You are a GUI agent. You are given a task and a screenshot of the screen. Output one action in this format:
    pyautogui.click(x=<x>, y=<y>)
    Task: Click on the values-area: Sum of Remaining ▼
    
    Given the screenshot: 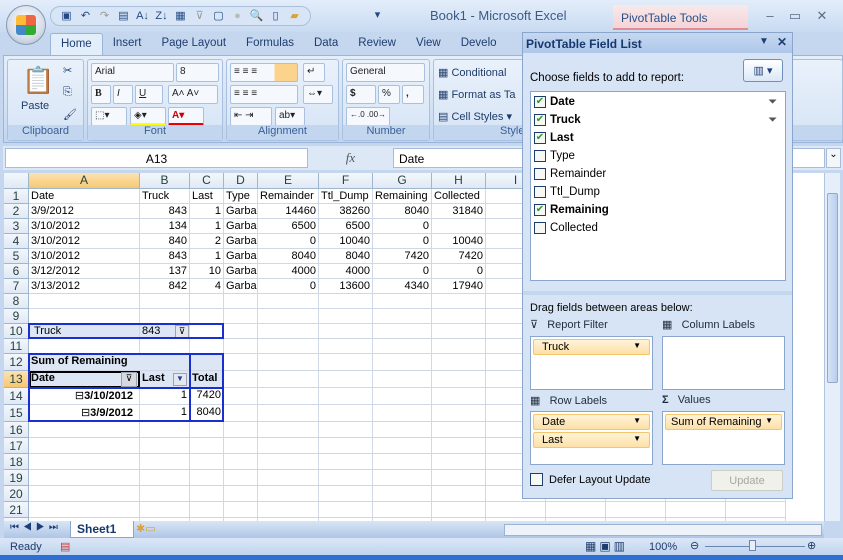 What is the action you would take?
    pyautogui.click(x=723, y=438)
    